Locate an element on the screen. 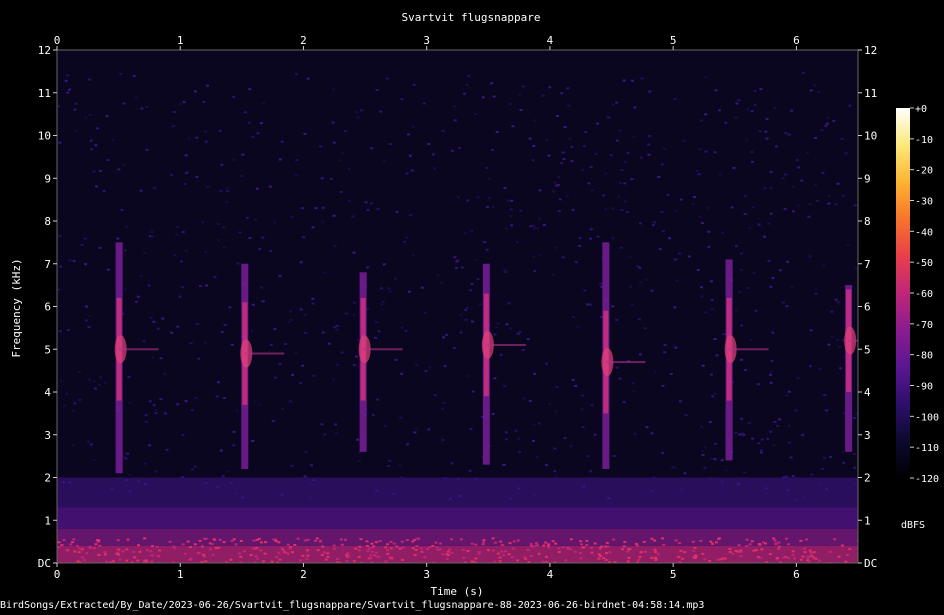 This screenshot has height=615, width=944. y-tick-label-right: 4 is located at coordinates (867, 392).